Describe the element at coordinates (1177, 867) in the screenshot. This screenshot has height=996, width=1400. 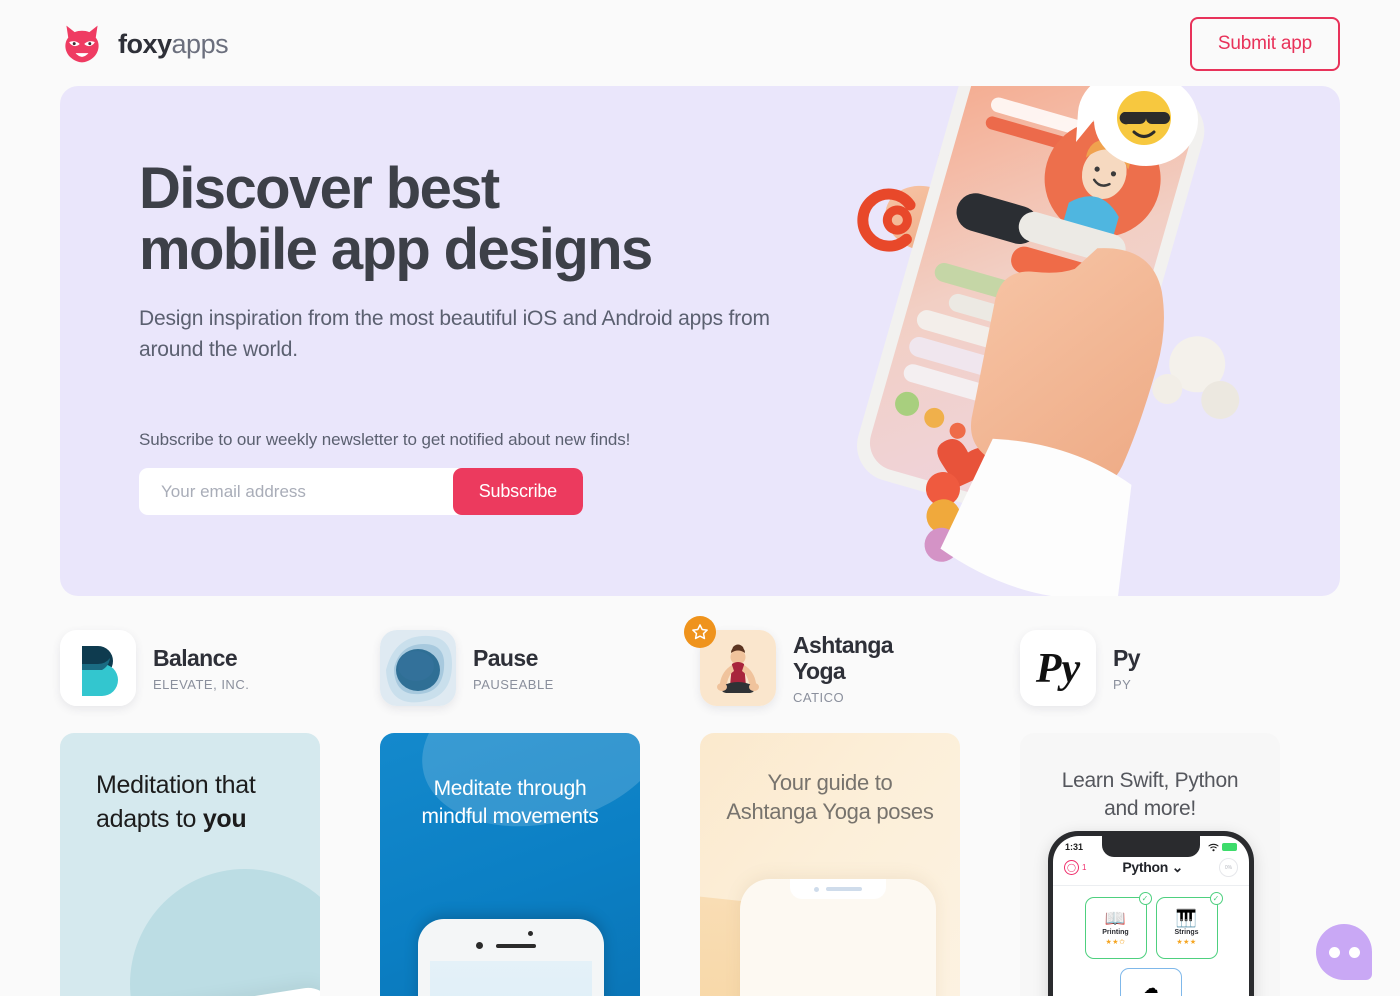
I see `chevron-down-icon: ⌄` at that location.